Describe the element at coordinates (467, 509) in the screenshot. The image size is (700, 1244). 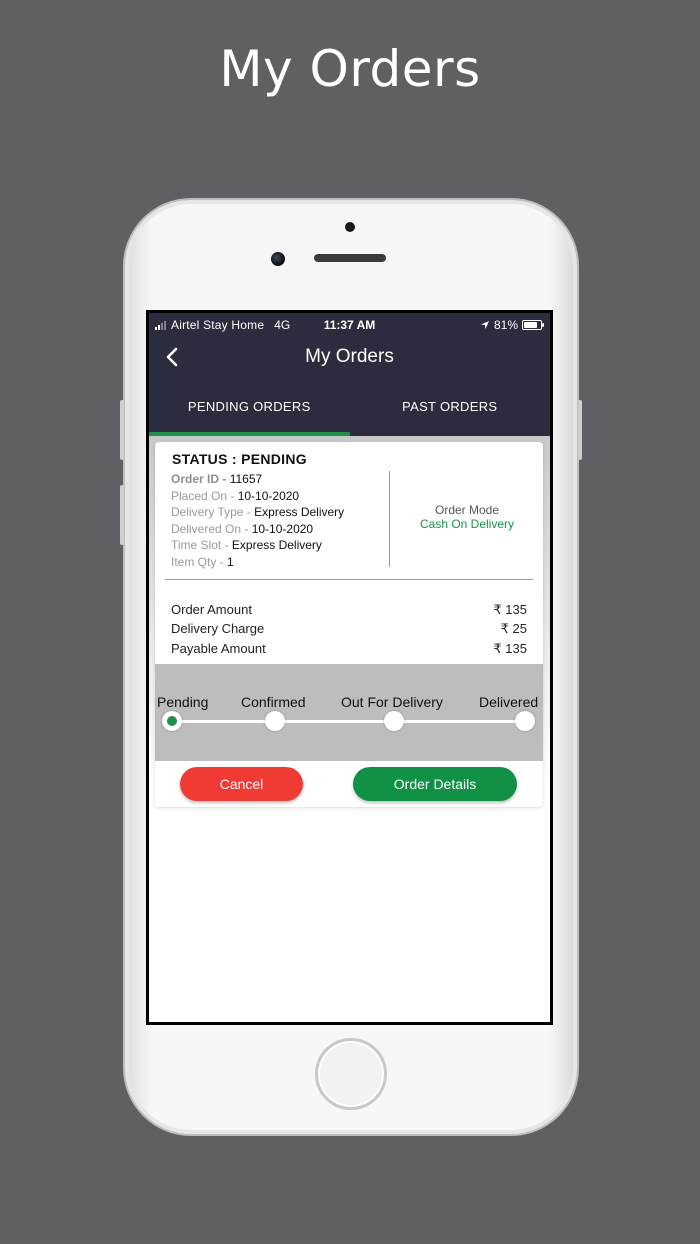
I see `order-mode-label: Order Mode` at that location.